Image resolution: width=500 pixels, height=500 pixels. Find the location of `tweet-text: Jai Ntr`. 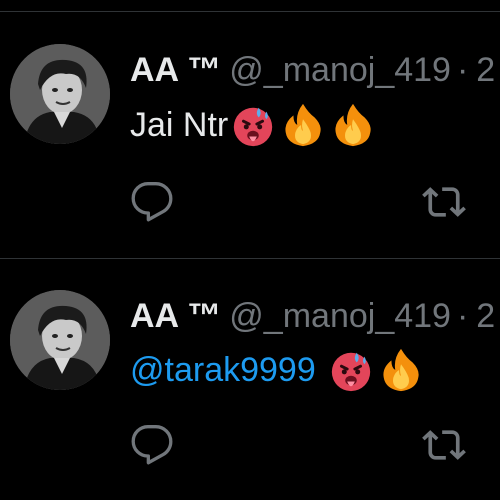

tweet-text: Jai Ntr is located at coordinates (253, 125).